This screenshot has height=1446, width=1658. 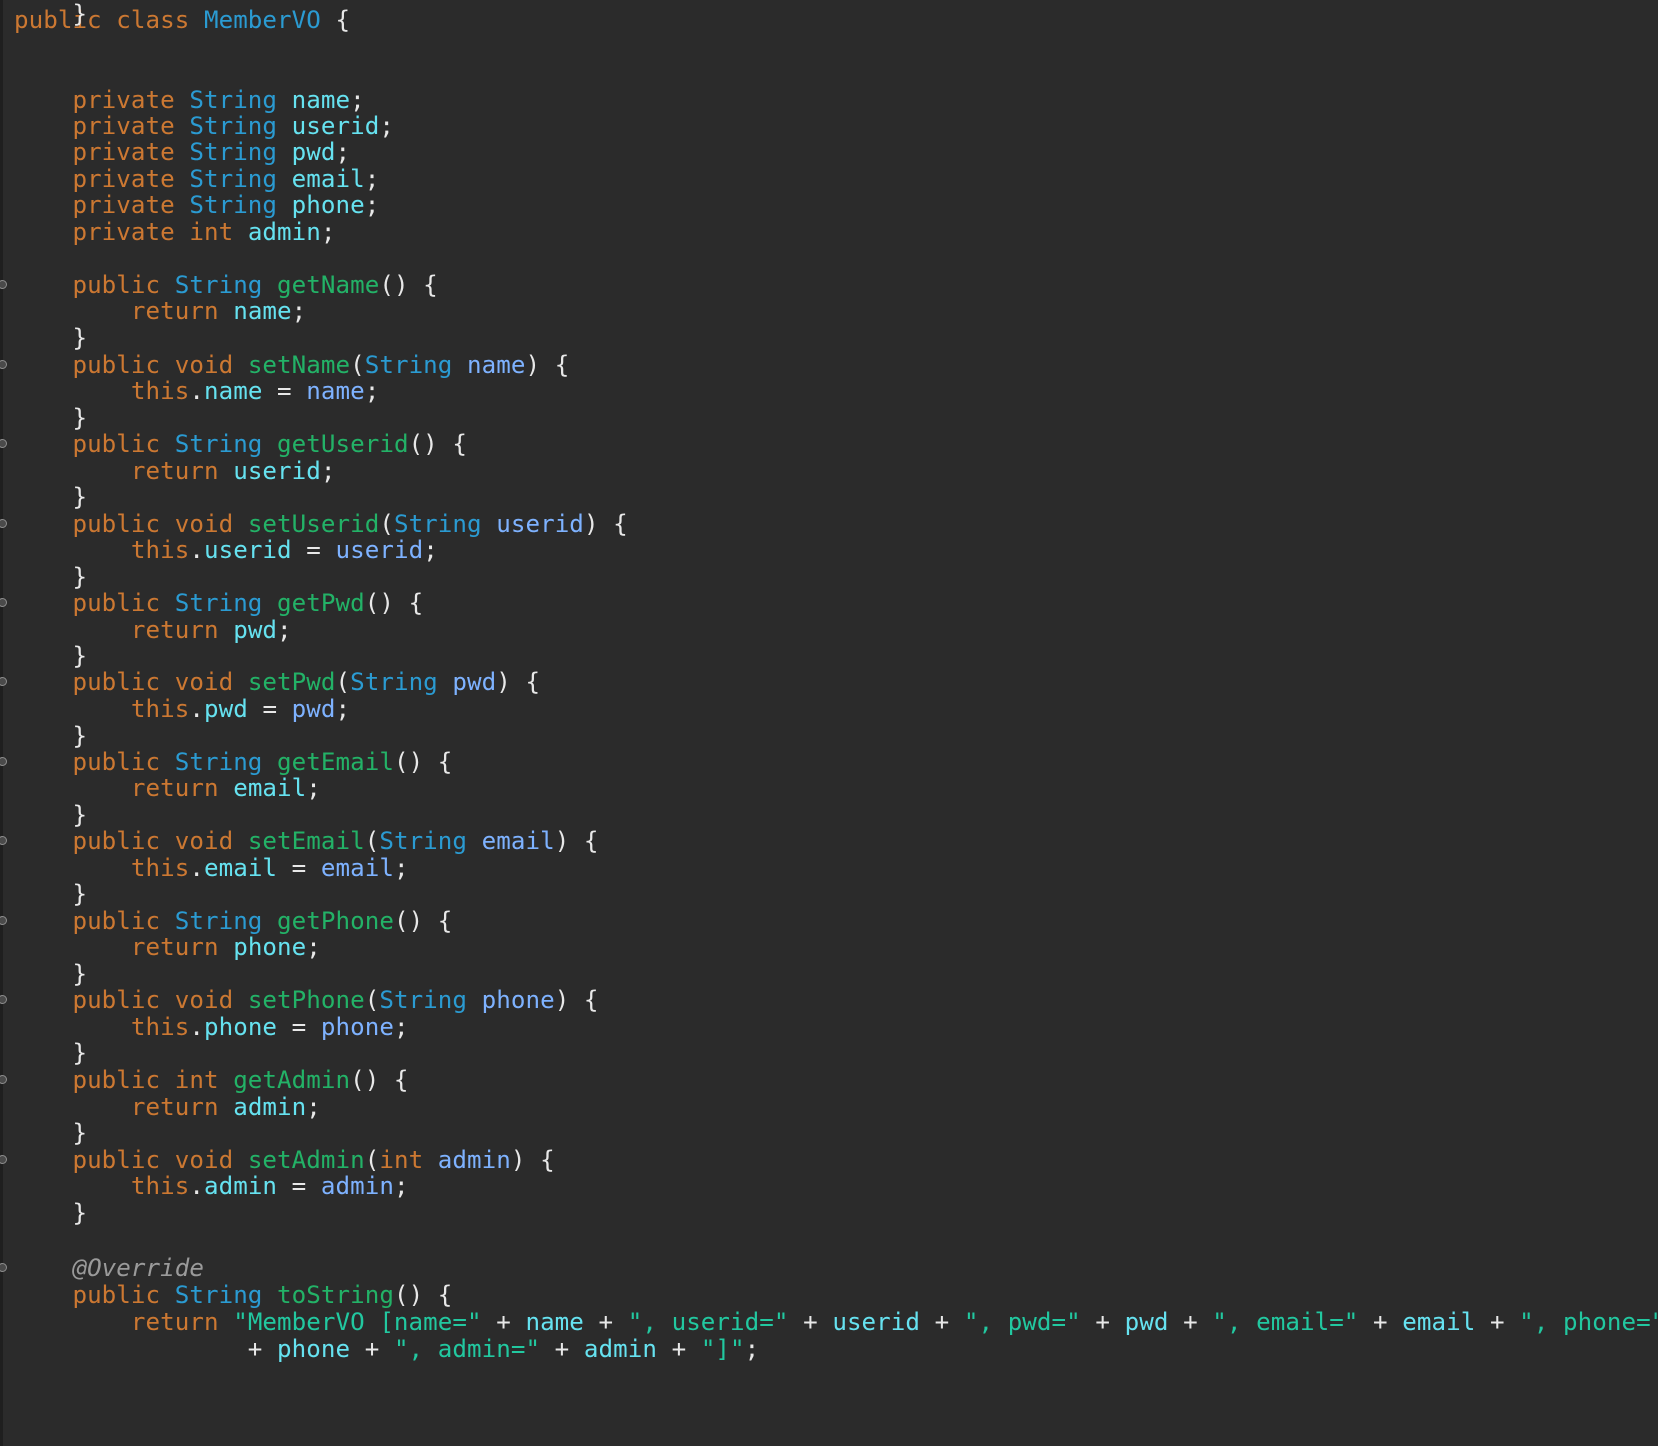 What do you see at coordinates (386, 1349) in the screenshot?
I see `code-line: + phone + ", admin=" + admin + "]";` at bounding box center [386, 1349].